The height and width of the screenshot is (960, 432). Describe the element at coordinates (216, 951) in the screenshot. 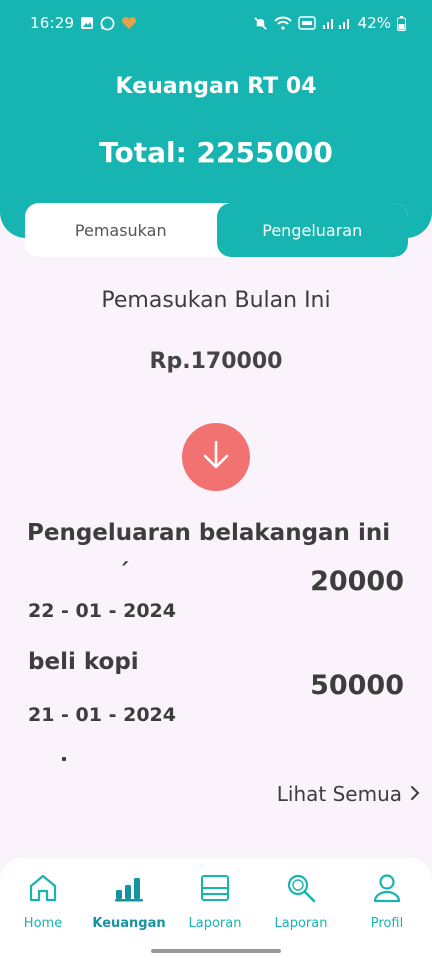

I see `home-indicator` at that location.